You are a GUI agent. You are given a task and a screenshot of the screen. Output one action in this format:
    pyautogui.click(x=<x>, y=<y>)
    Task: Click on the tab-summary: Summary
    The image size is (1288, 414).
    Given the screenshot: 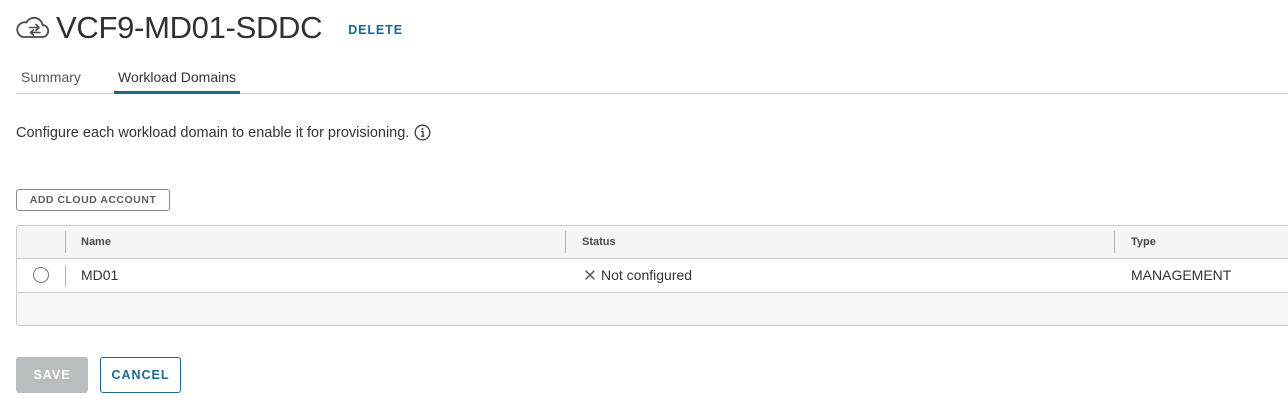 What is the action you would take?
    pyautogui.click(x=51, y=76)
    